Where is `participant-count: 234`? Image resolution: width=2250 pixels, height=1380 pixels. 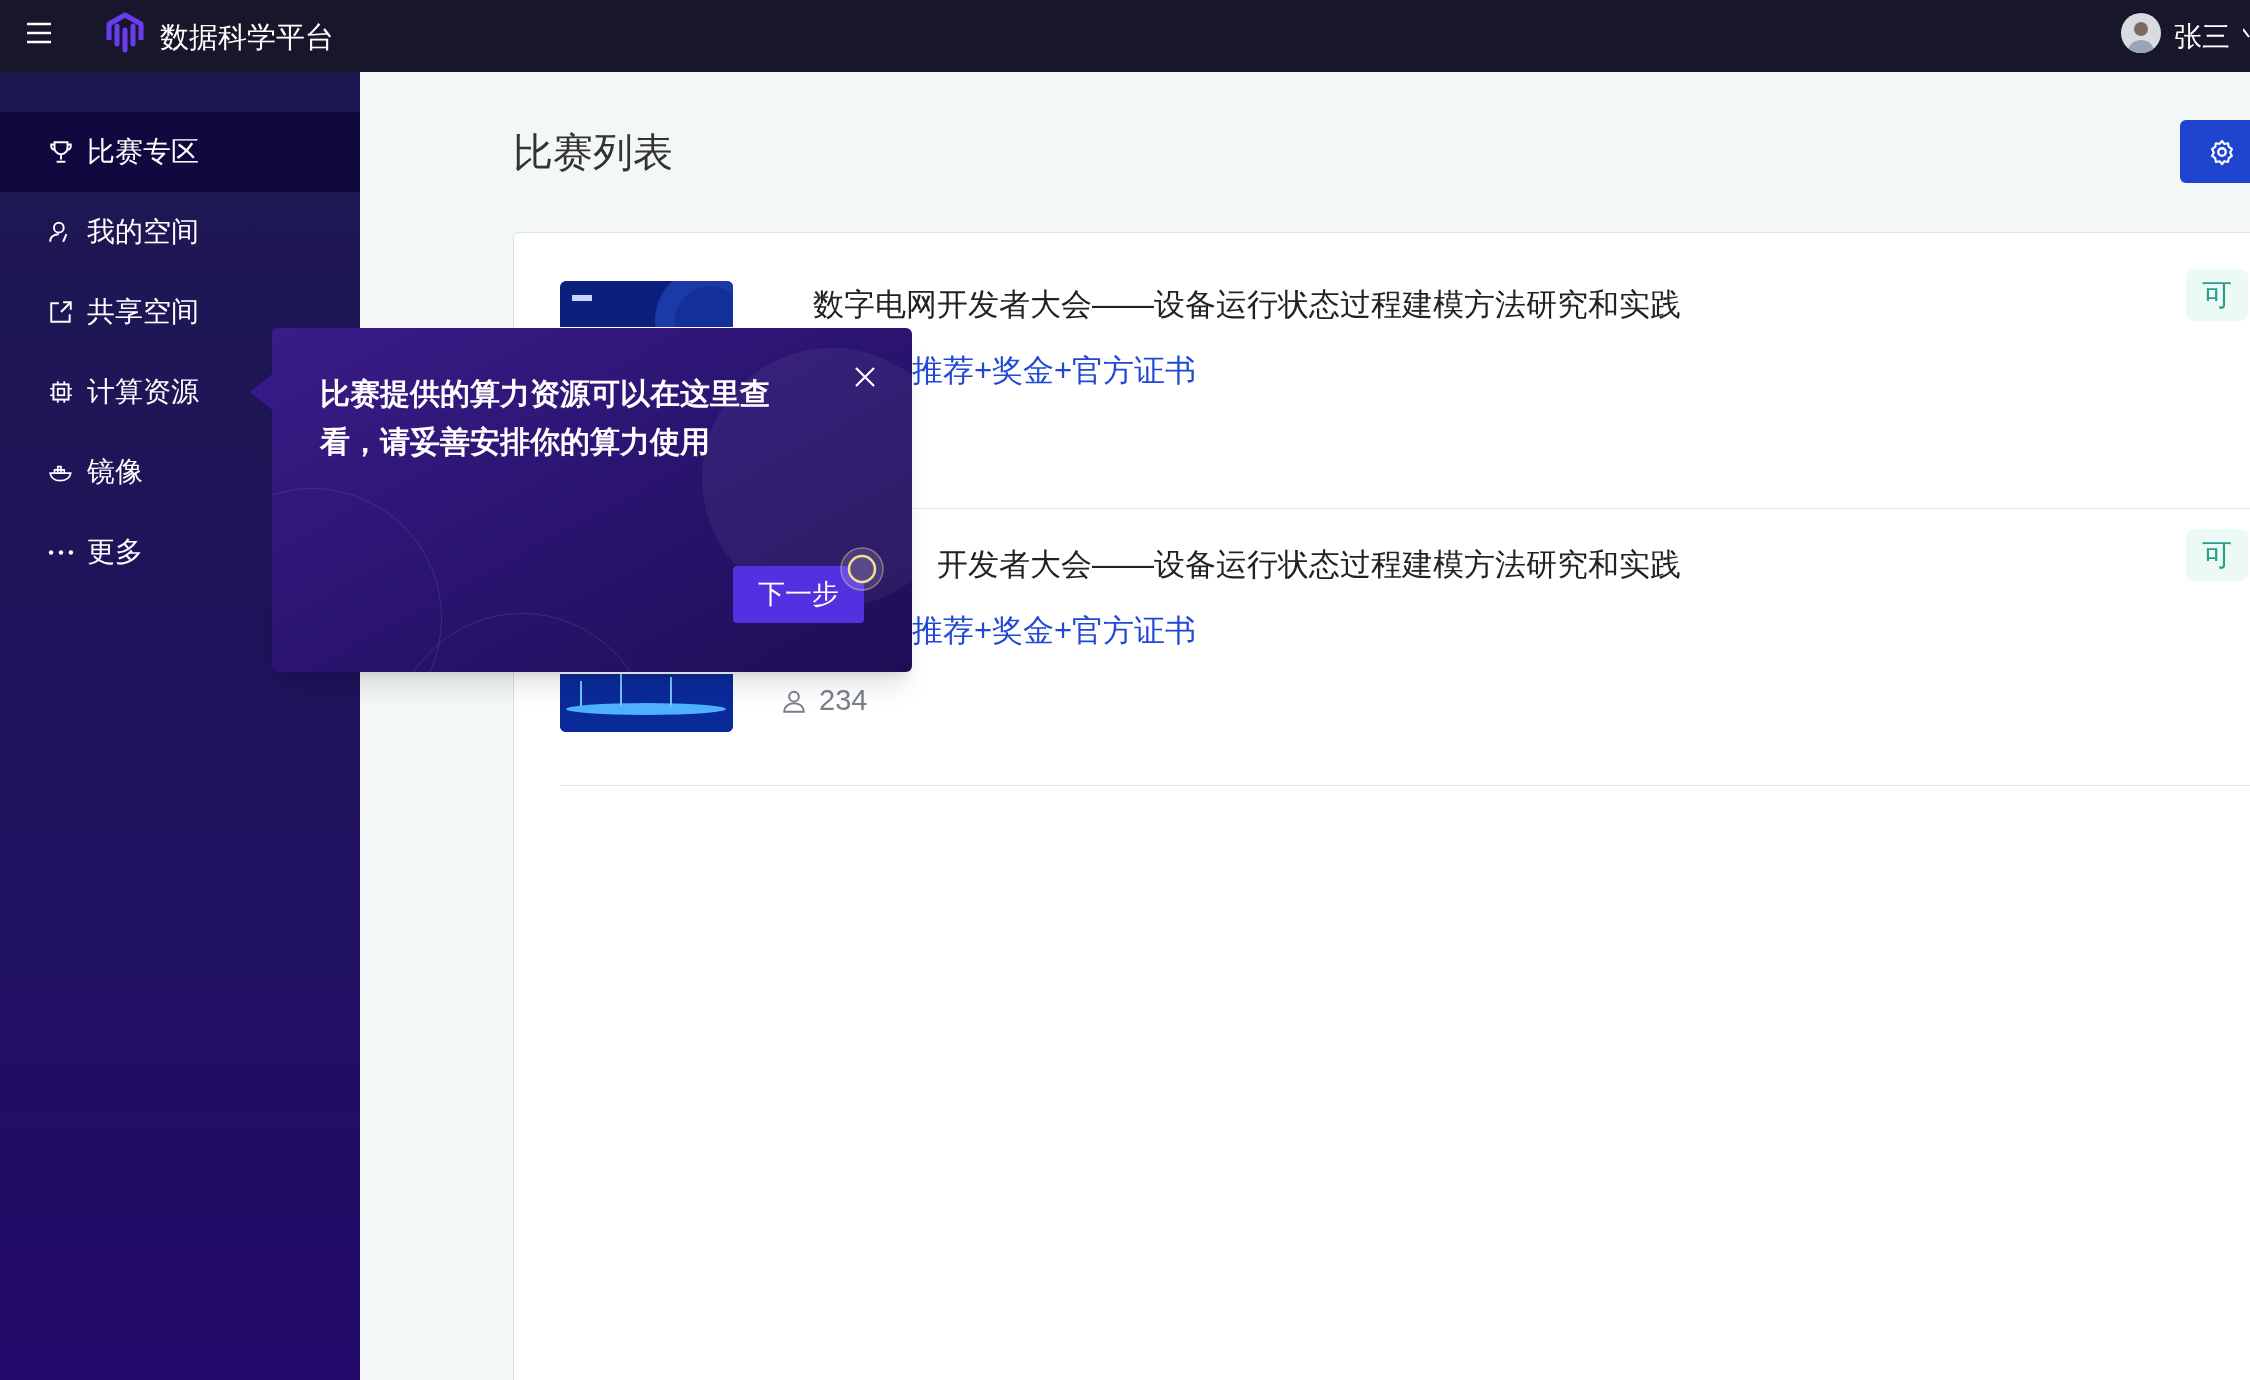
participant-count: 234 is located at coordinates (843, 700).